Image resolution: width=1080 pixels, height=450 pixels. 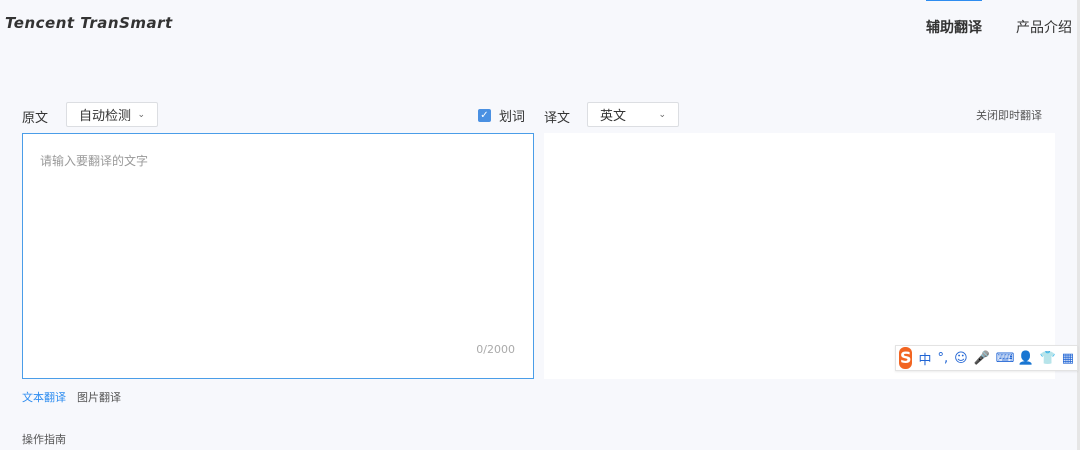 I want to click on target-label: 译文, so click(x=557, y=118).